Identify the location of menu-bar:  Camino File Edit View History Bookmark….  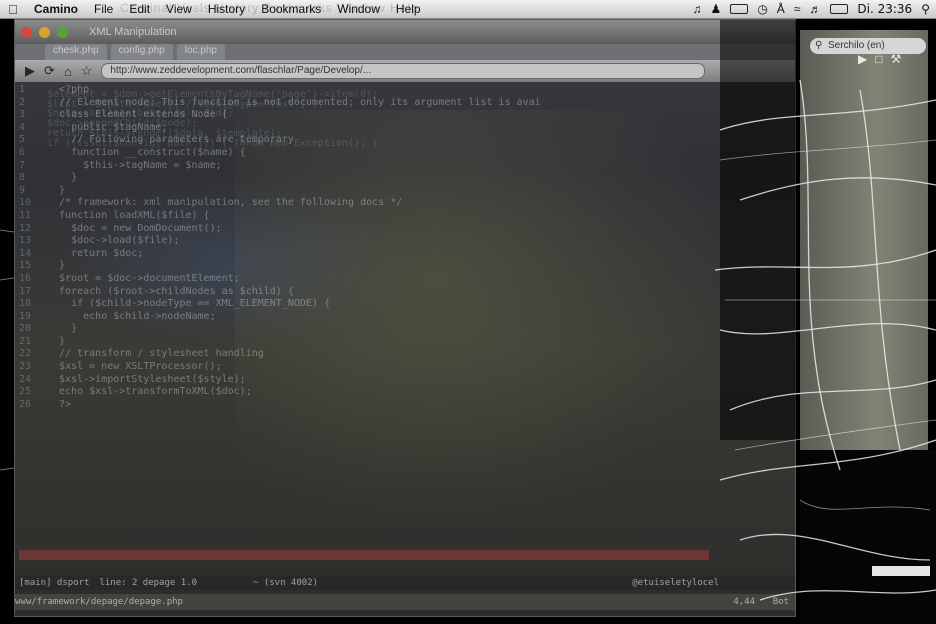
(468, 9).